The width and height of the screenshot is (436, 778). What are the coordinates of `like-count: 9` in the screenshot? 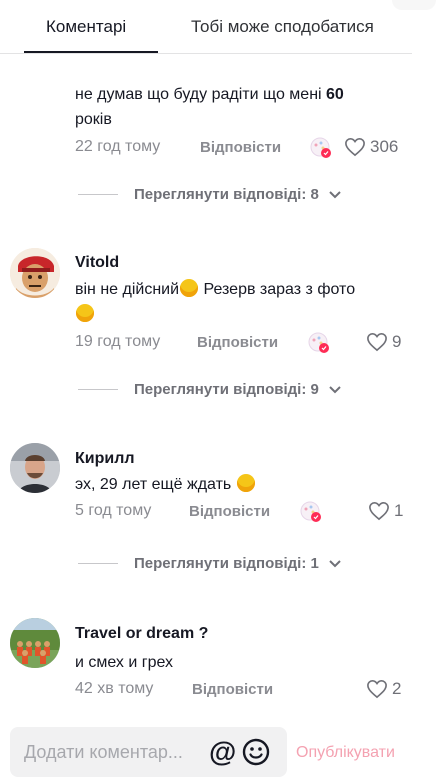 It's located at (397, 341).